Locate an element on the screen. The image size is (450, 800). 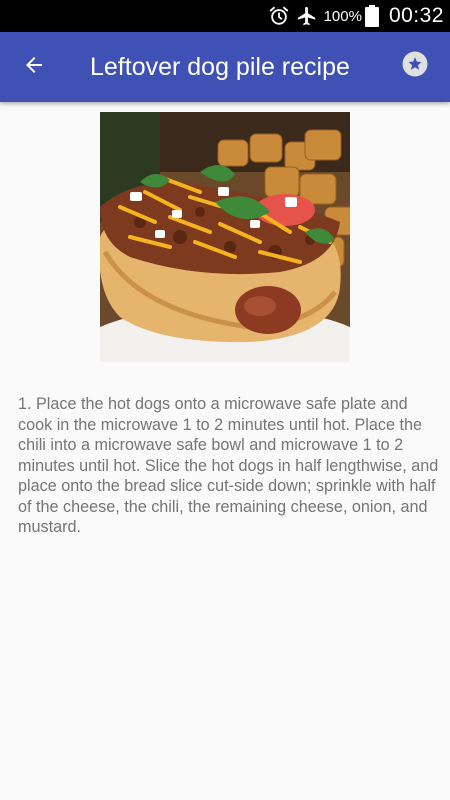
favorite-button is located at coordinates (415, 66).